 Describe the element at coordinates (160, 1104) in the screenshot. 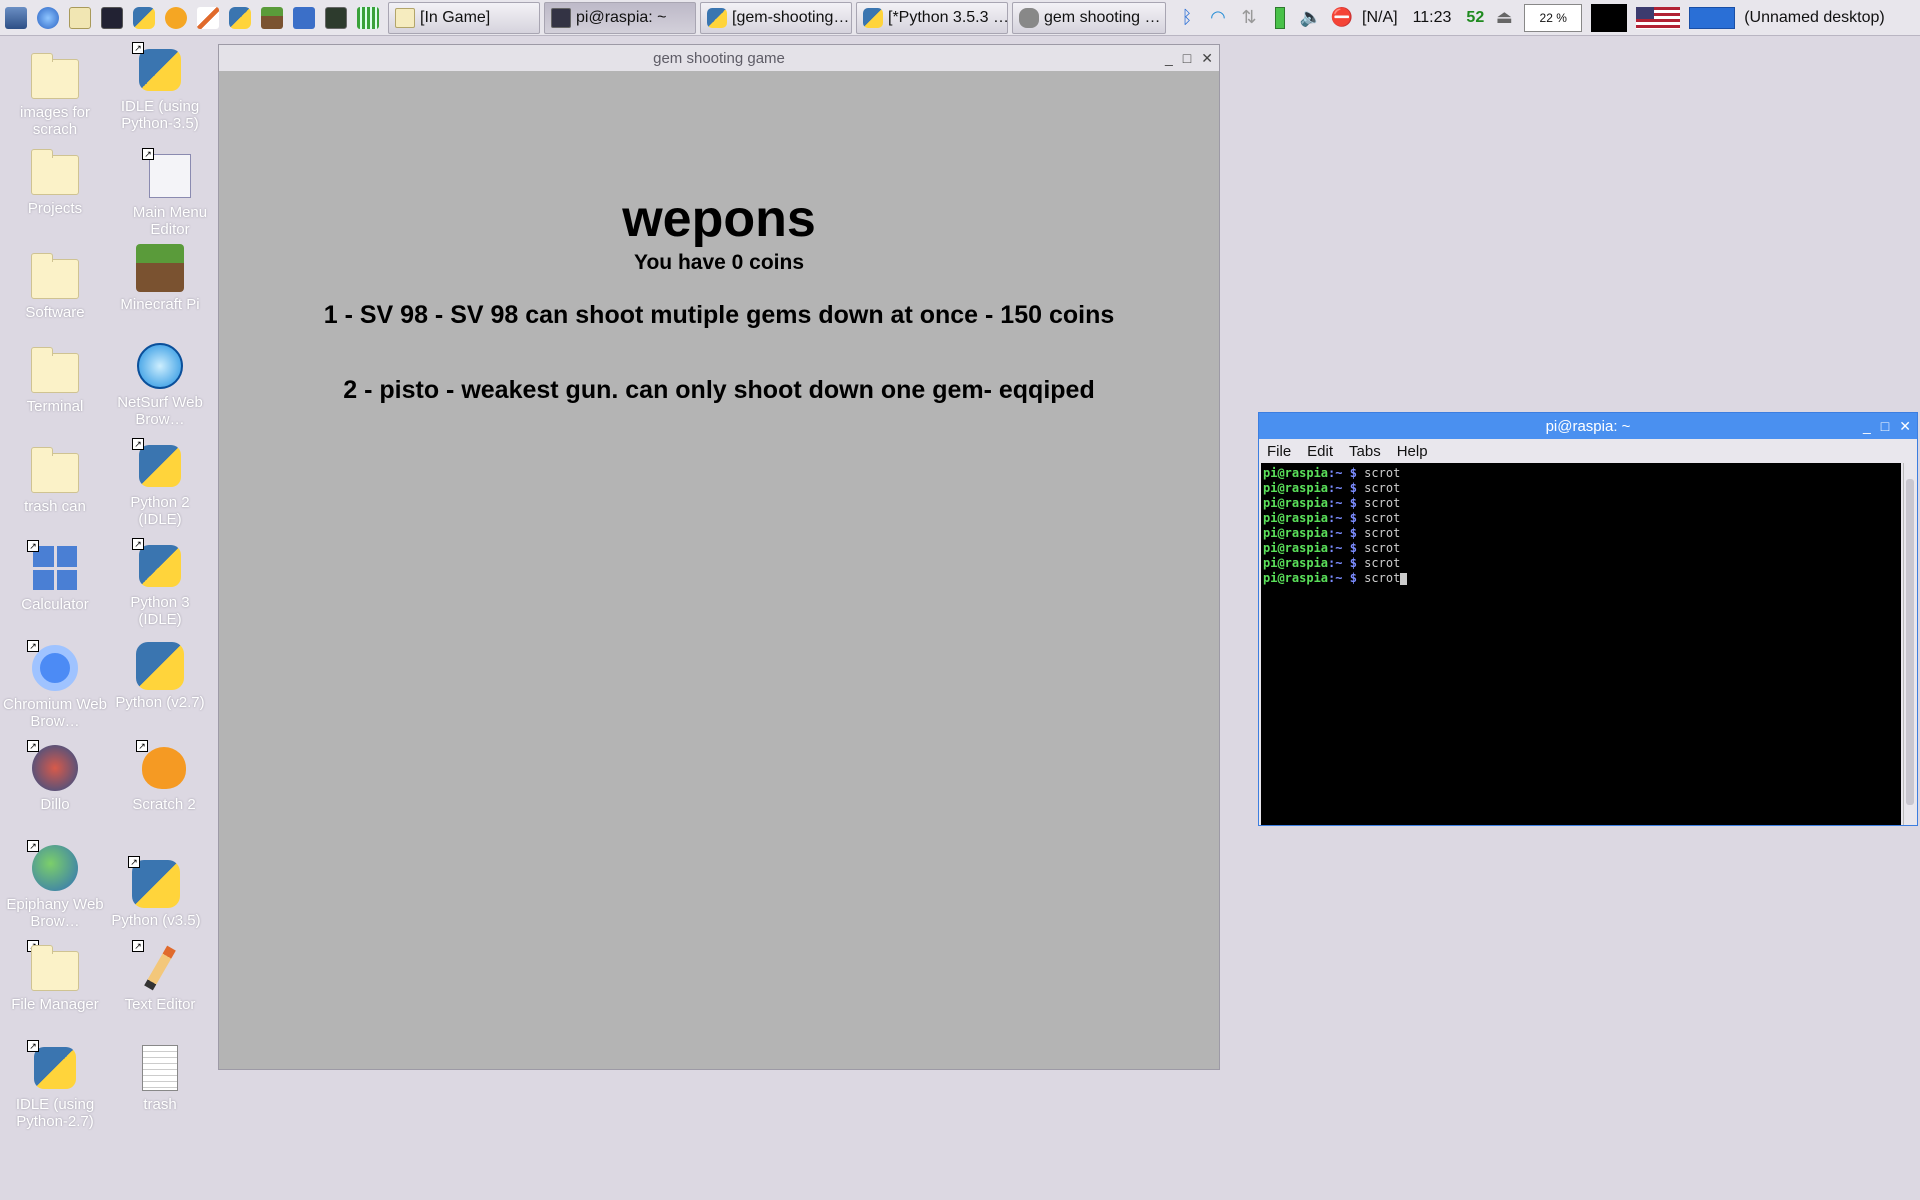

I see `desktop-icon-label: trash` at that location.